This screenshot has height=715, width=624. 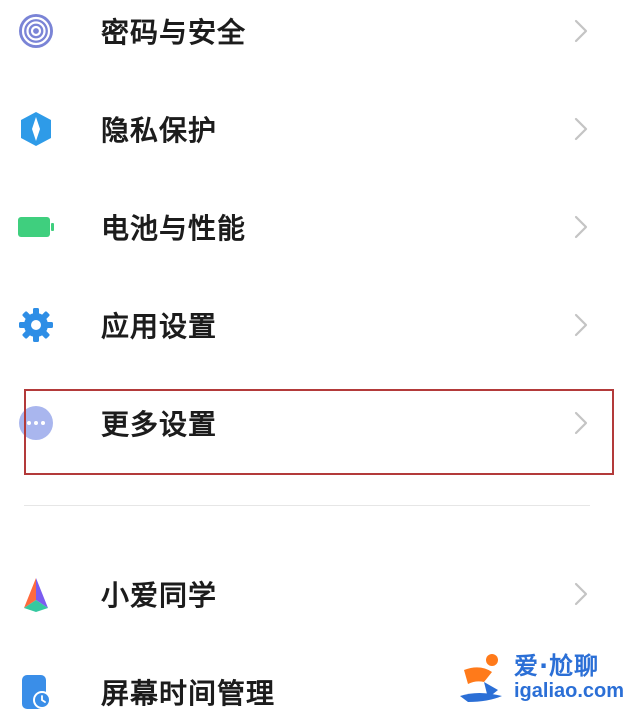 What do you see at coordinates (312, 227) in the screenshot?
I see `settings-item-battery-performance: 电池与性能` at bounding box center [312, 227].